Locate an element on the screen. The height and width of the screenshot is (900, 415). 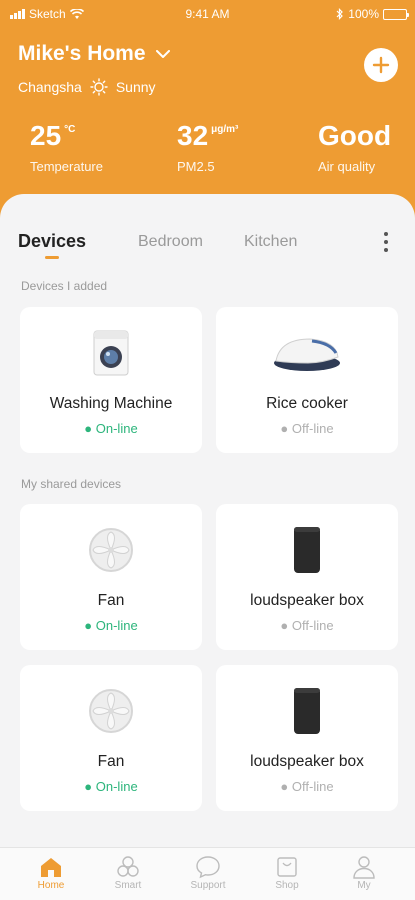
shop-icon is located at coordinates (287, 867).